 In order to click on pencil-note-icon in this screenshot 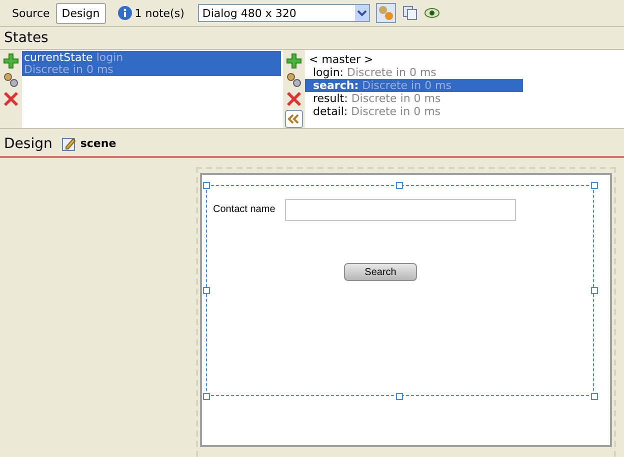, I will do `click(69, 143)`.